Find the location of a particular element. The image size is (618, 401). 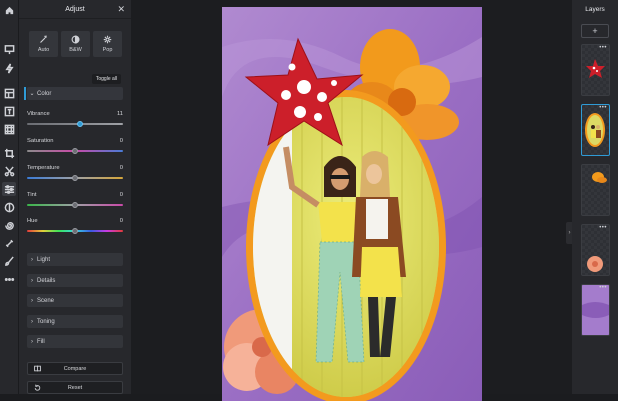

chevron-down-icon: ⌄ is located at coordinates (32, 94).